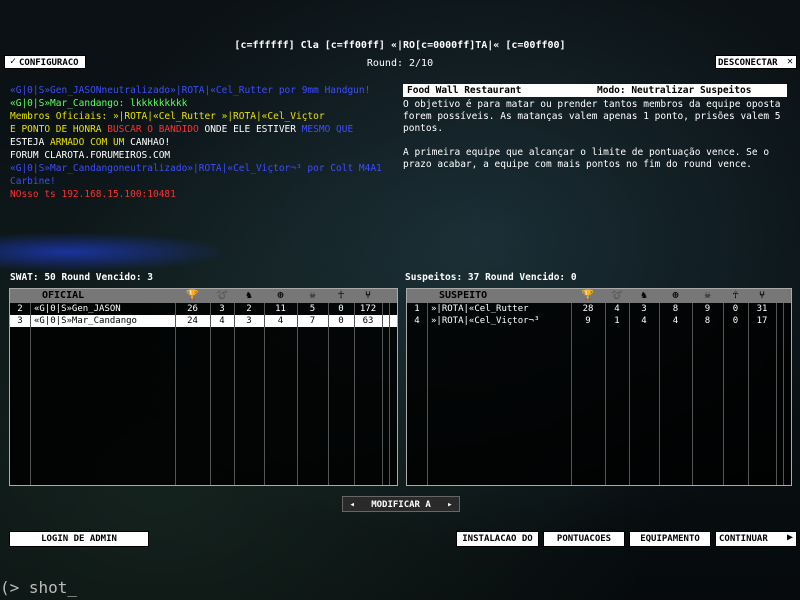  Describe the element at coordinates (150, 142) in the screenshot. I see `chat-segment: CANHAO!` at that location.